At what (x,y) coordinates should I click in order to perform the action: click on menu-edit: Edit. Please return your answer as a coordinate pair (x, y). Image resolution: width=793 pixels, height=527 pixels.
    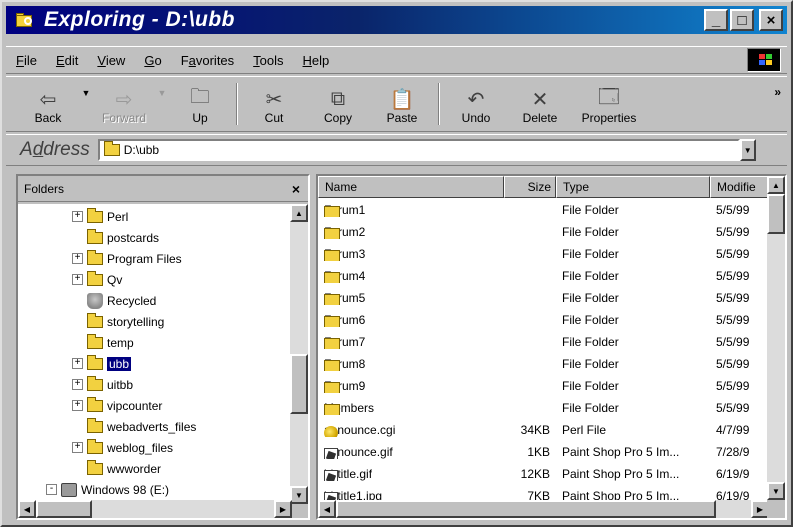
    Looking at the image, I should click on (66, 60).